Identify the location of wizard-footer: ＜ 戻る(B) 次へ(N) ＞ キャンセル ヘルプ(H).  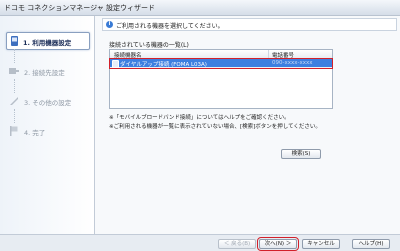
(200, 242).